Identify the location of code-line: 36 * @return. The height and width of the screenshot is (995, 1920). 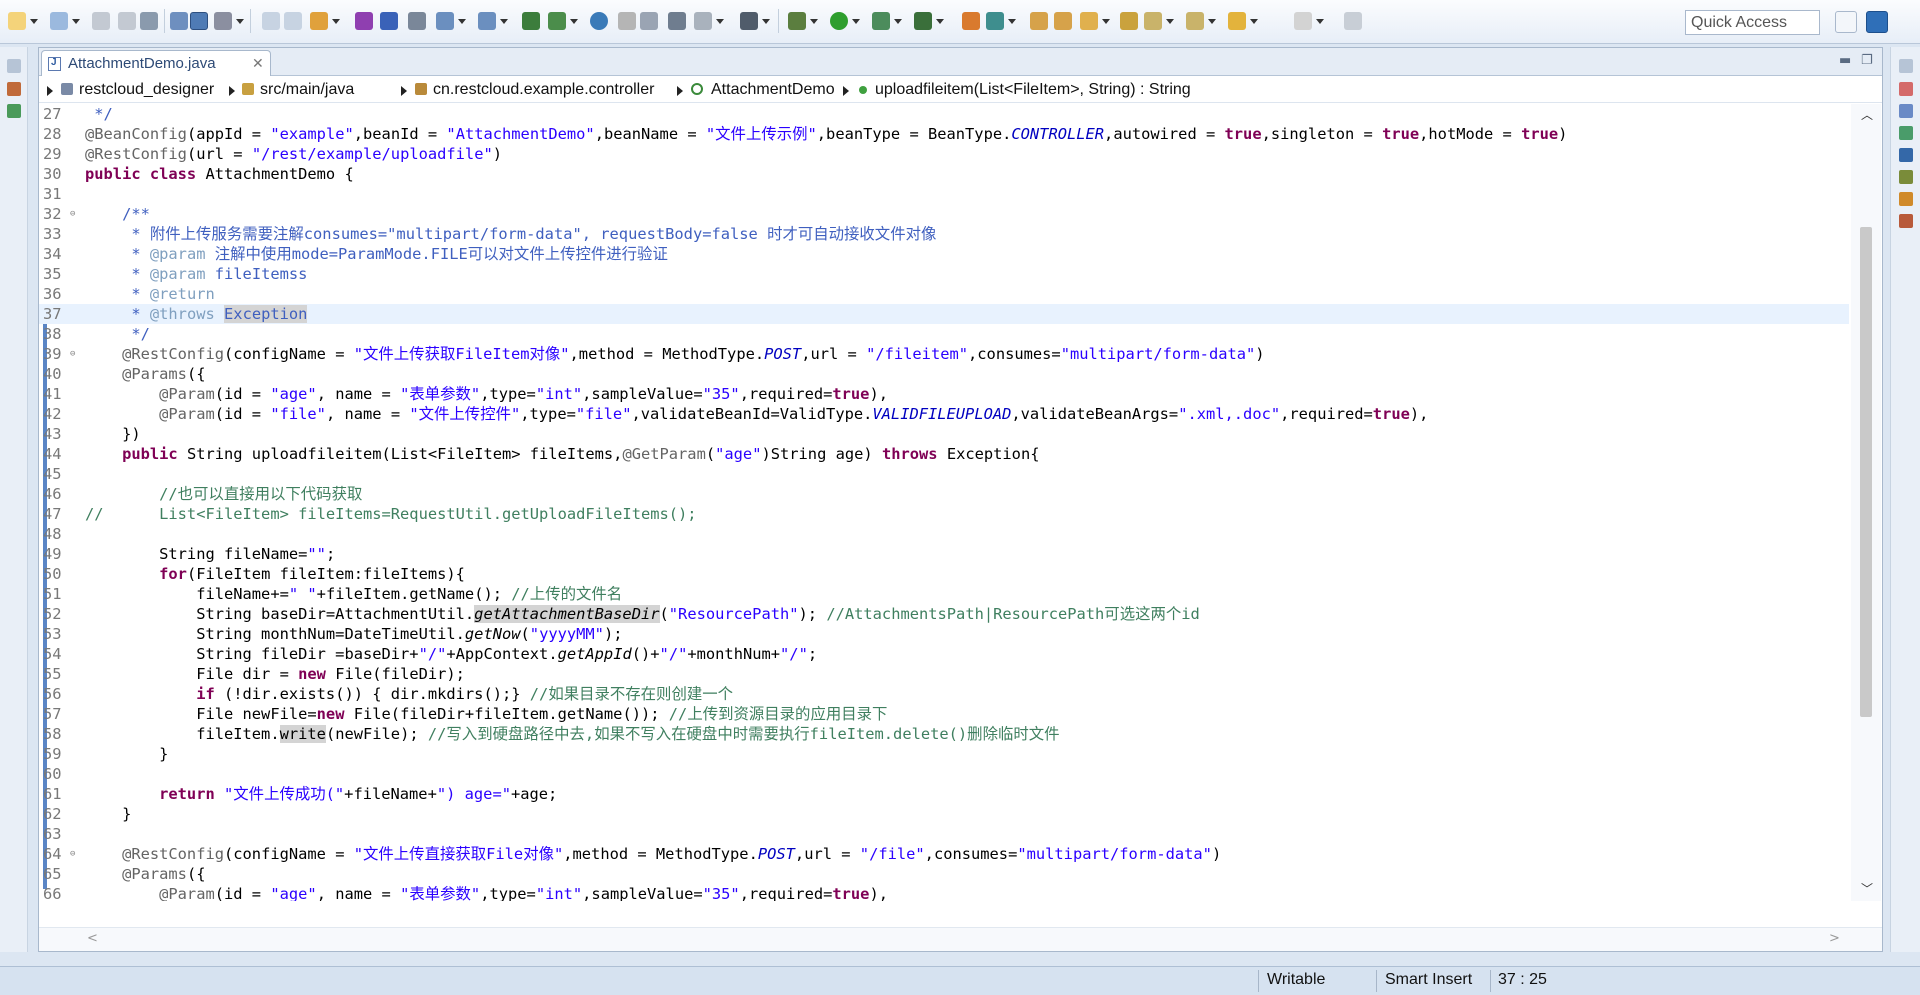
(944, 294).